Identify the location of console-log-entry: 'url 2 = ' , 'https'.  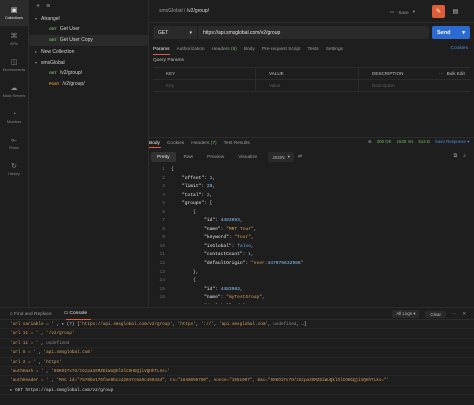
(237, 362).